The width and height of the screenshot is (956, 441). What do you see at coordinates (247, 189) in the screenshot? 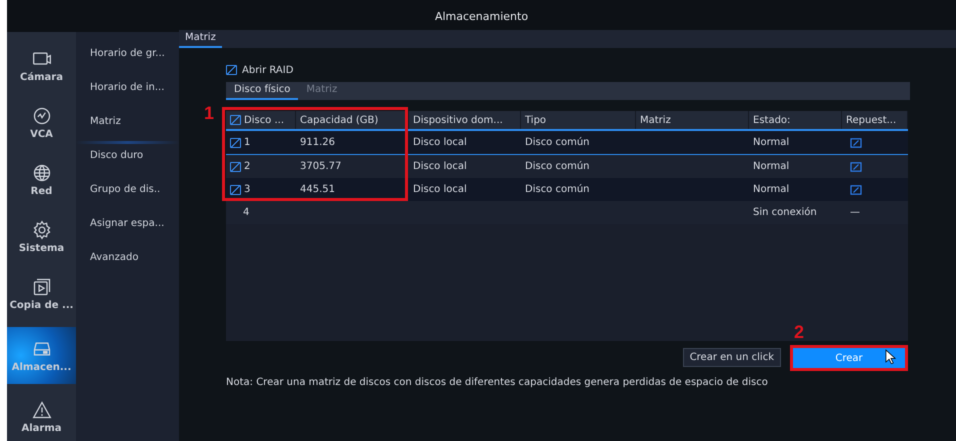
I see `table-cell: 3` at bounding box center [247, 189].